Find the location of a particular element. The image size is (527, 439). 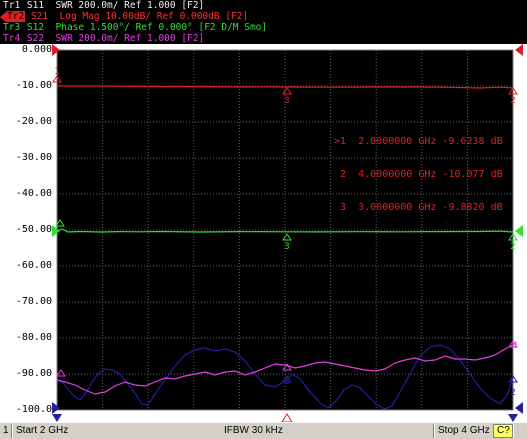

status-bar: 1 Start 2 GHz IFBW 30 kHz Stop 4 GHz C? is located at coordinates (263, 430).